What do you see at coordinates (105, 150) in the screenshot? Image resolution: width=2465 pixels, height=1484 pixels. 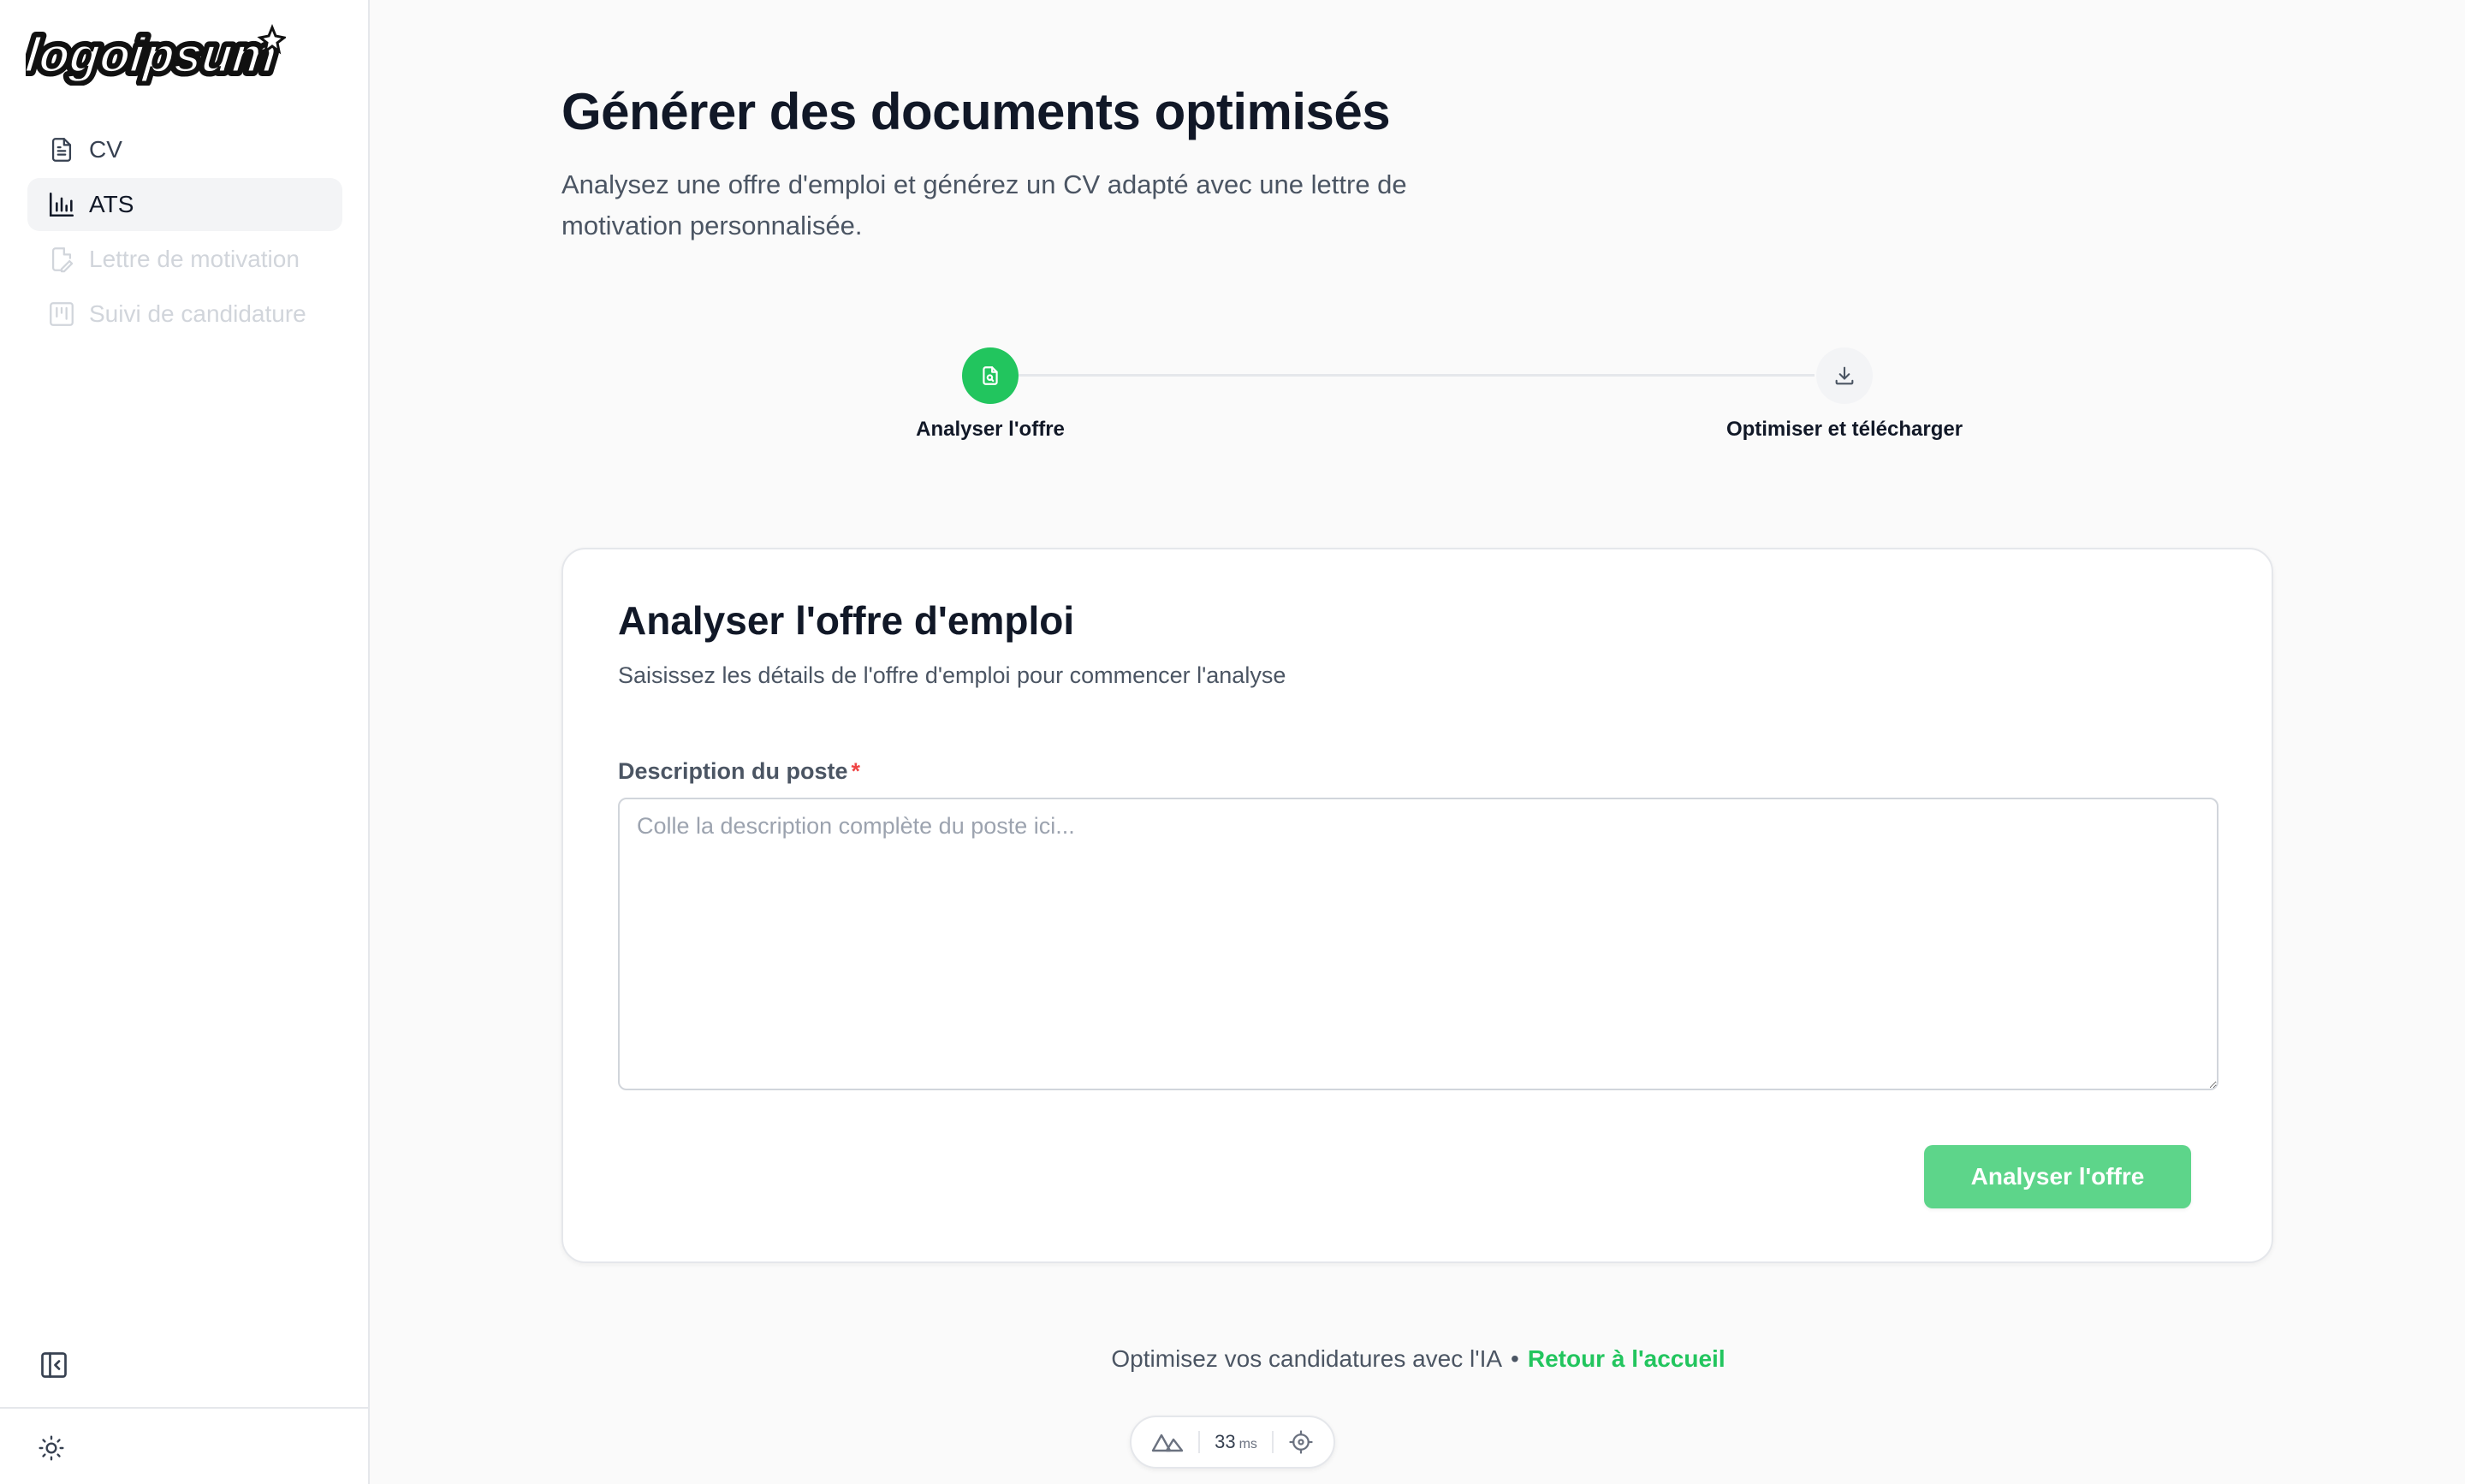 I see `sidebar-item-label: CV` at bounding box center [105, 150].